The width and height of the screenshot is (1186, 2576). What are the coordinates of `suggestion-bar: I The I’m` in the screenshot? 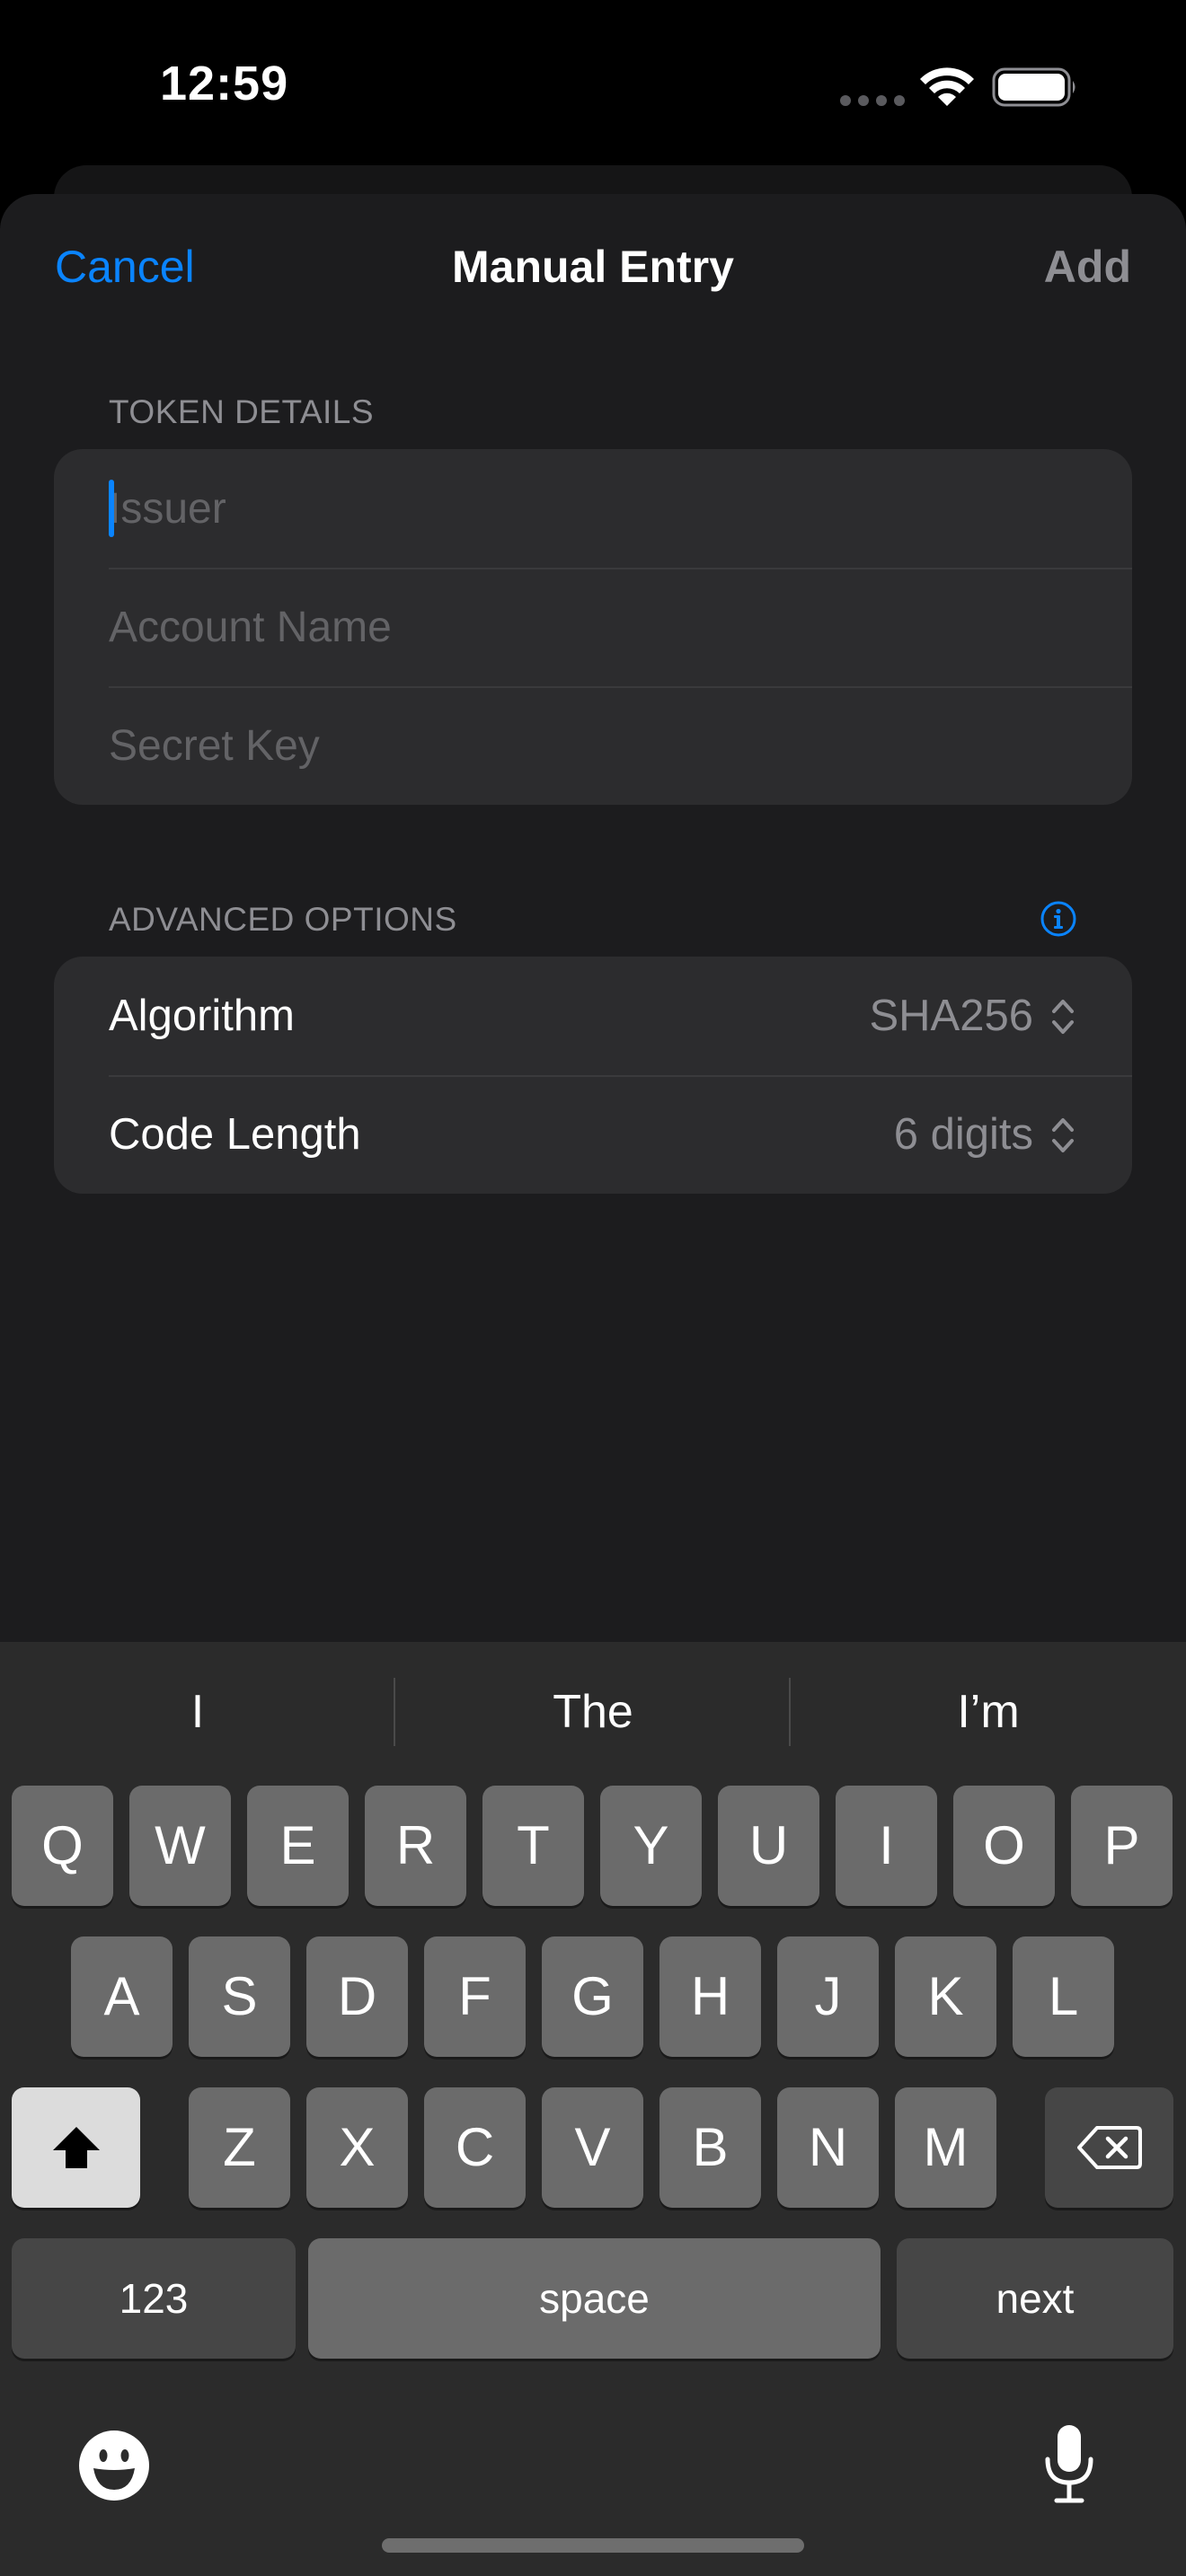 It's located at (593, 1712).